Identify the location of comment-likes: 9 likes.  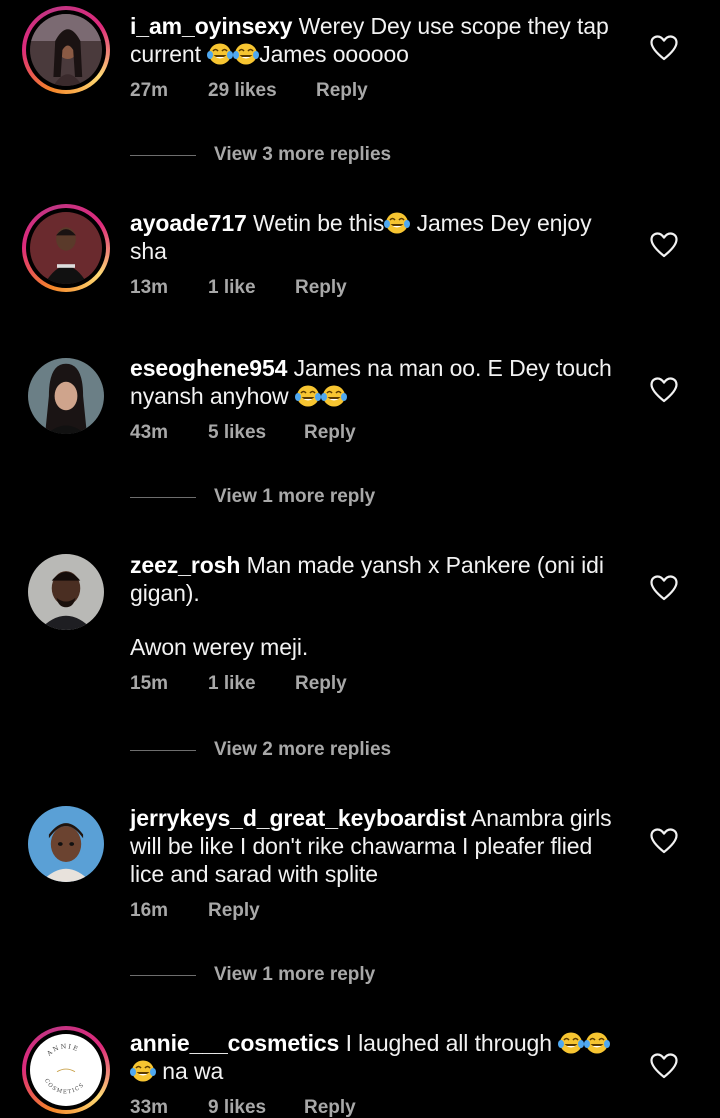
(256, 1107).